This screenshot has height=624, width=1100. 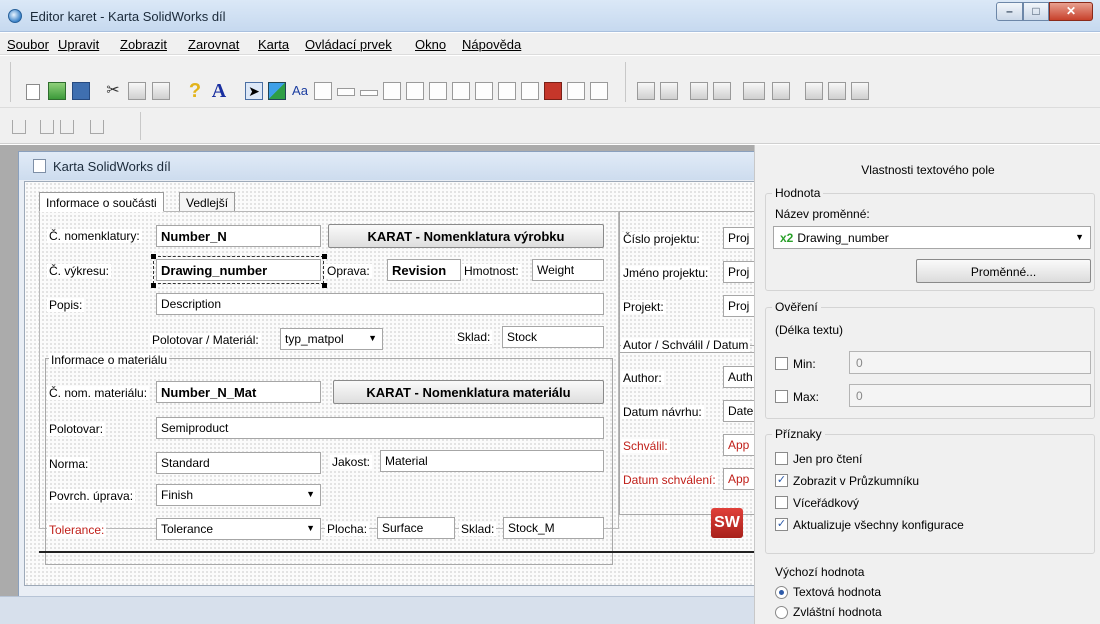 What do you see at coordinates (323, 91) in the screenshot?
I see `textbox-tool-icon` at bounding box center [323, 91].